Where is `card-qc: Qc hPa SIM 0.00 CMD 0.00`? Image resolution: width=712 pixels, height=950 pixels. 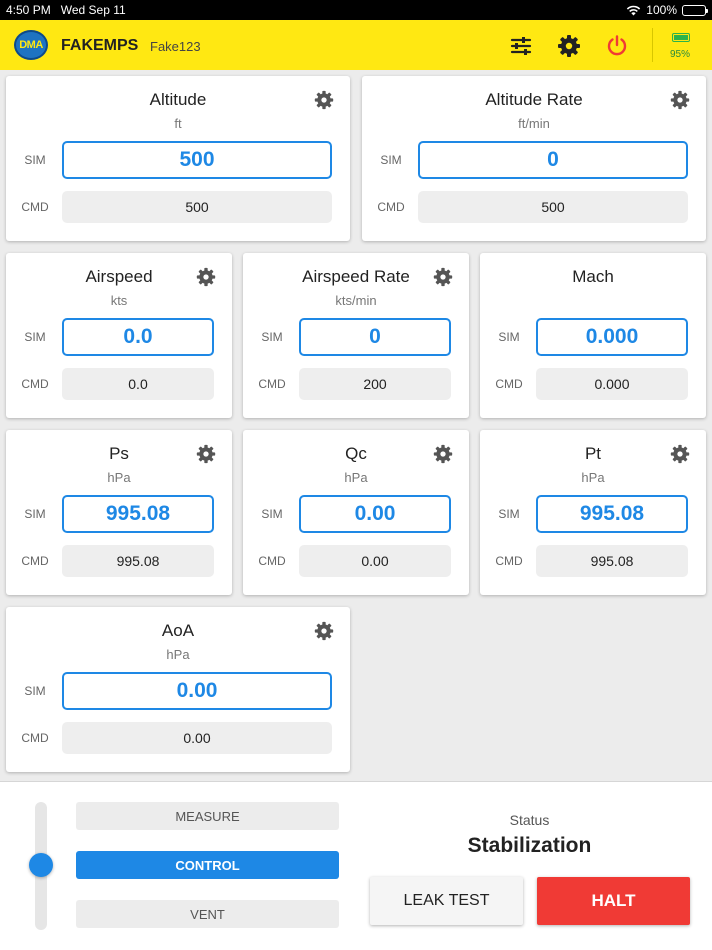 card-qc: Qc hPa SIM 0.00 CMD 0.00 is located at coordinates (356, 512).